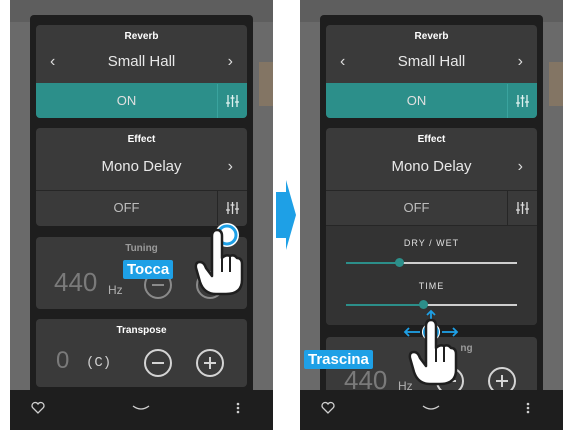 The height and width of the screenshot is (430, 563). What do you see at coordinates (431, 243) in the screenshot?
I see `dry-wet-label: DRY / WET` at bounding box center [431, 243].